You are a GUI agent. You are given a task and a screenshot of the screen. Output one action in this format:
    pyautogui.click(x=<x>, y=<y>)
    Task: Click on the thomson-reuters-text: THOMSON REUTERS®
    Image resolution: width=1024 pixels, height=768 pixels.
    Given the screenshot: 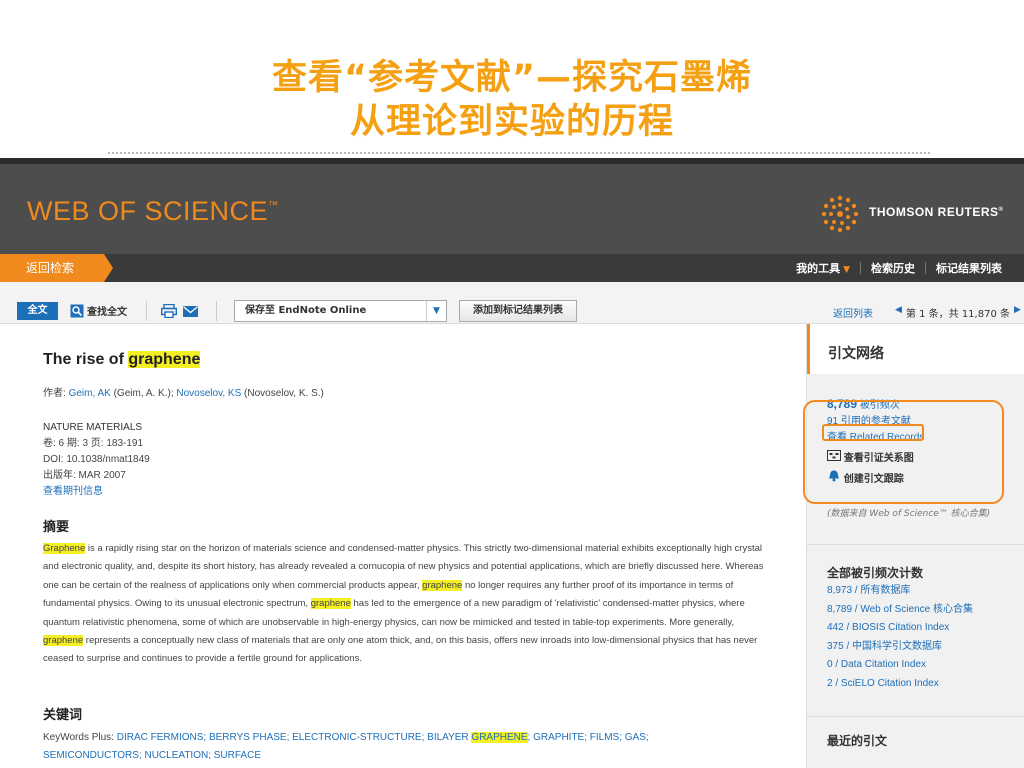 What is the action you would take?
    pyautogui.click(x=936, y=212)
    